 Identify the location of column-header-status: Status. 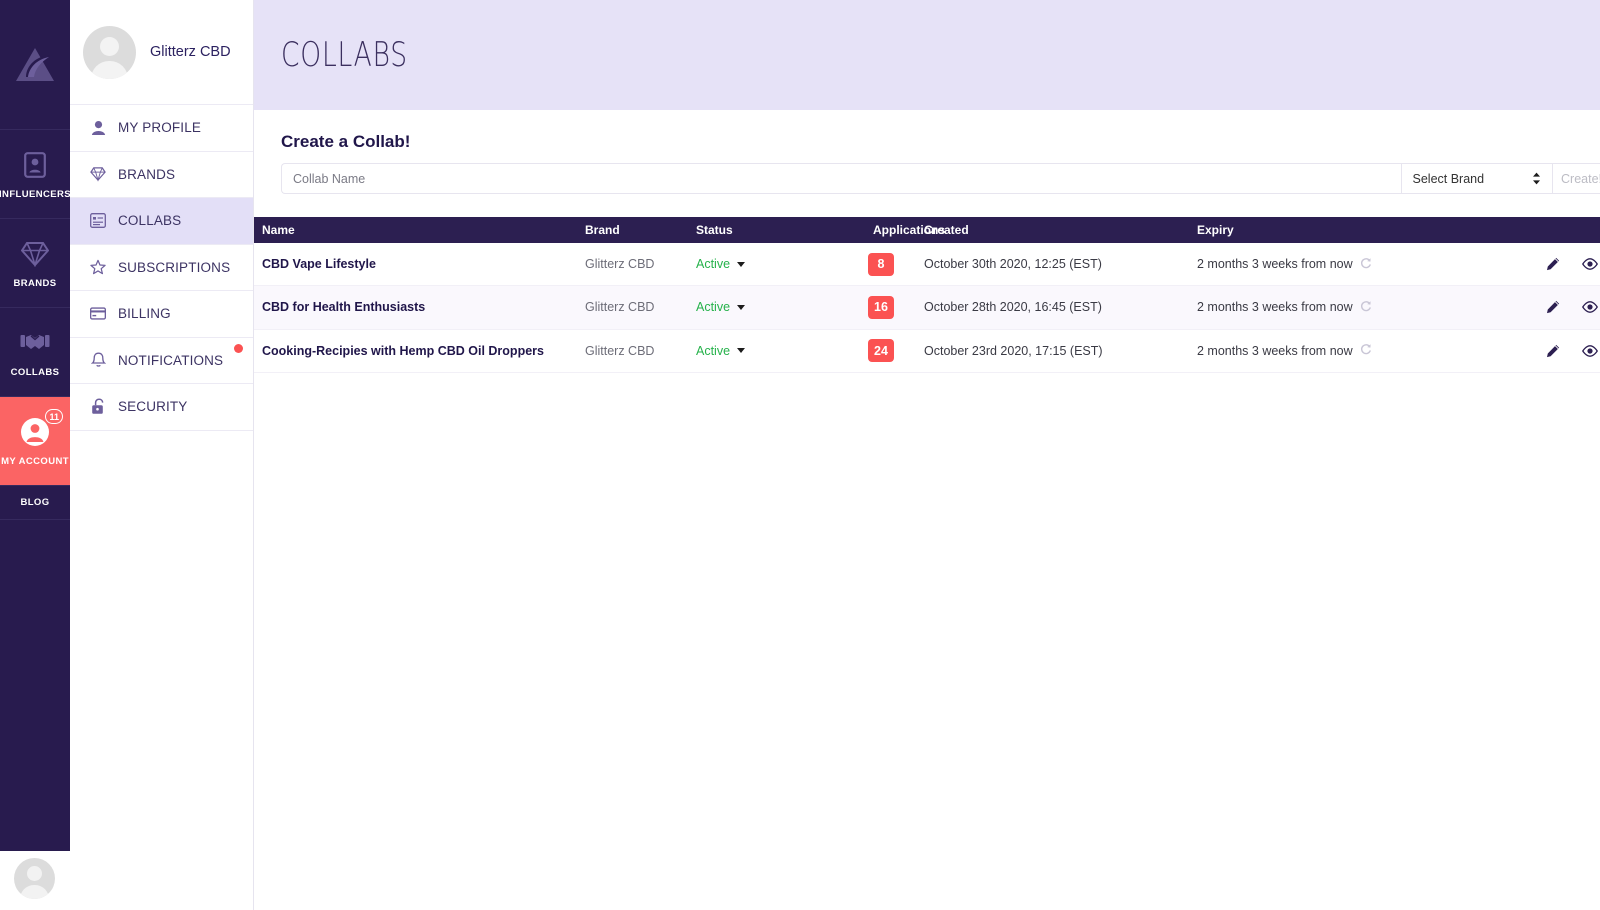
(714, 230).